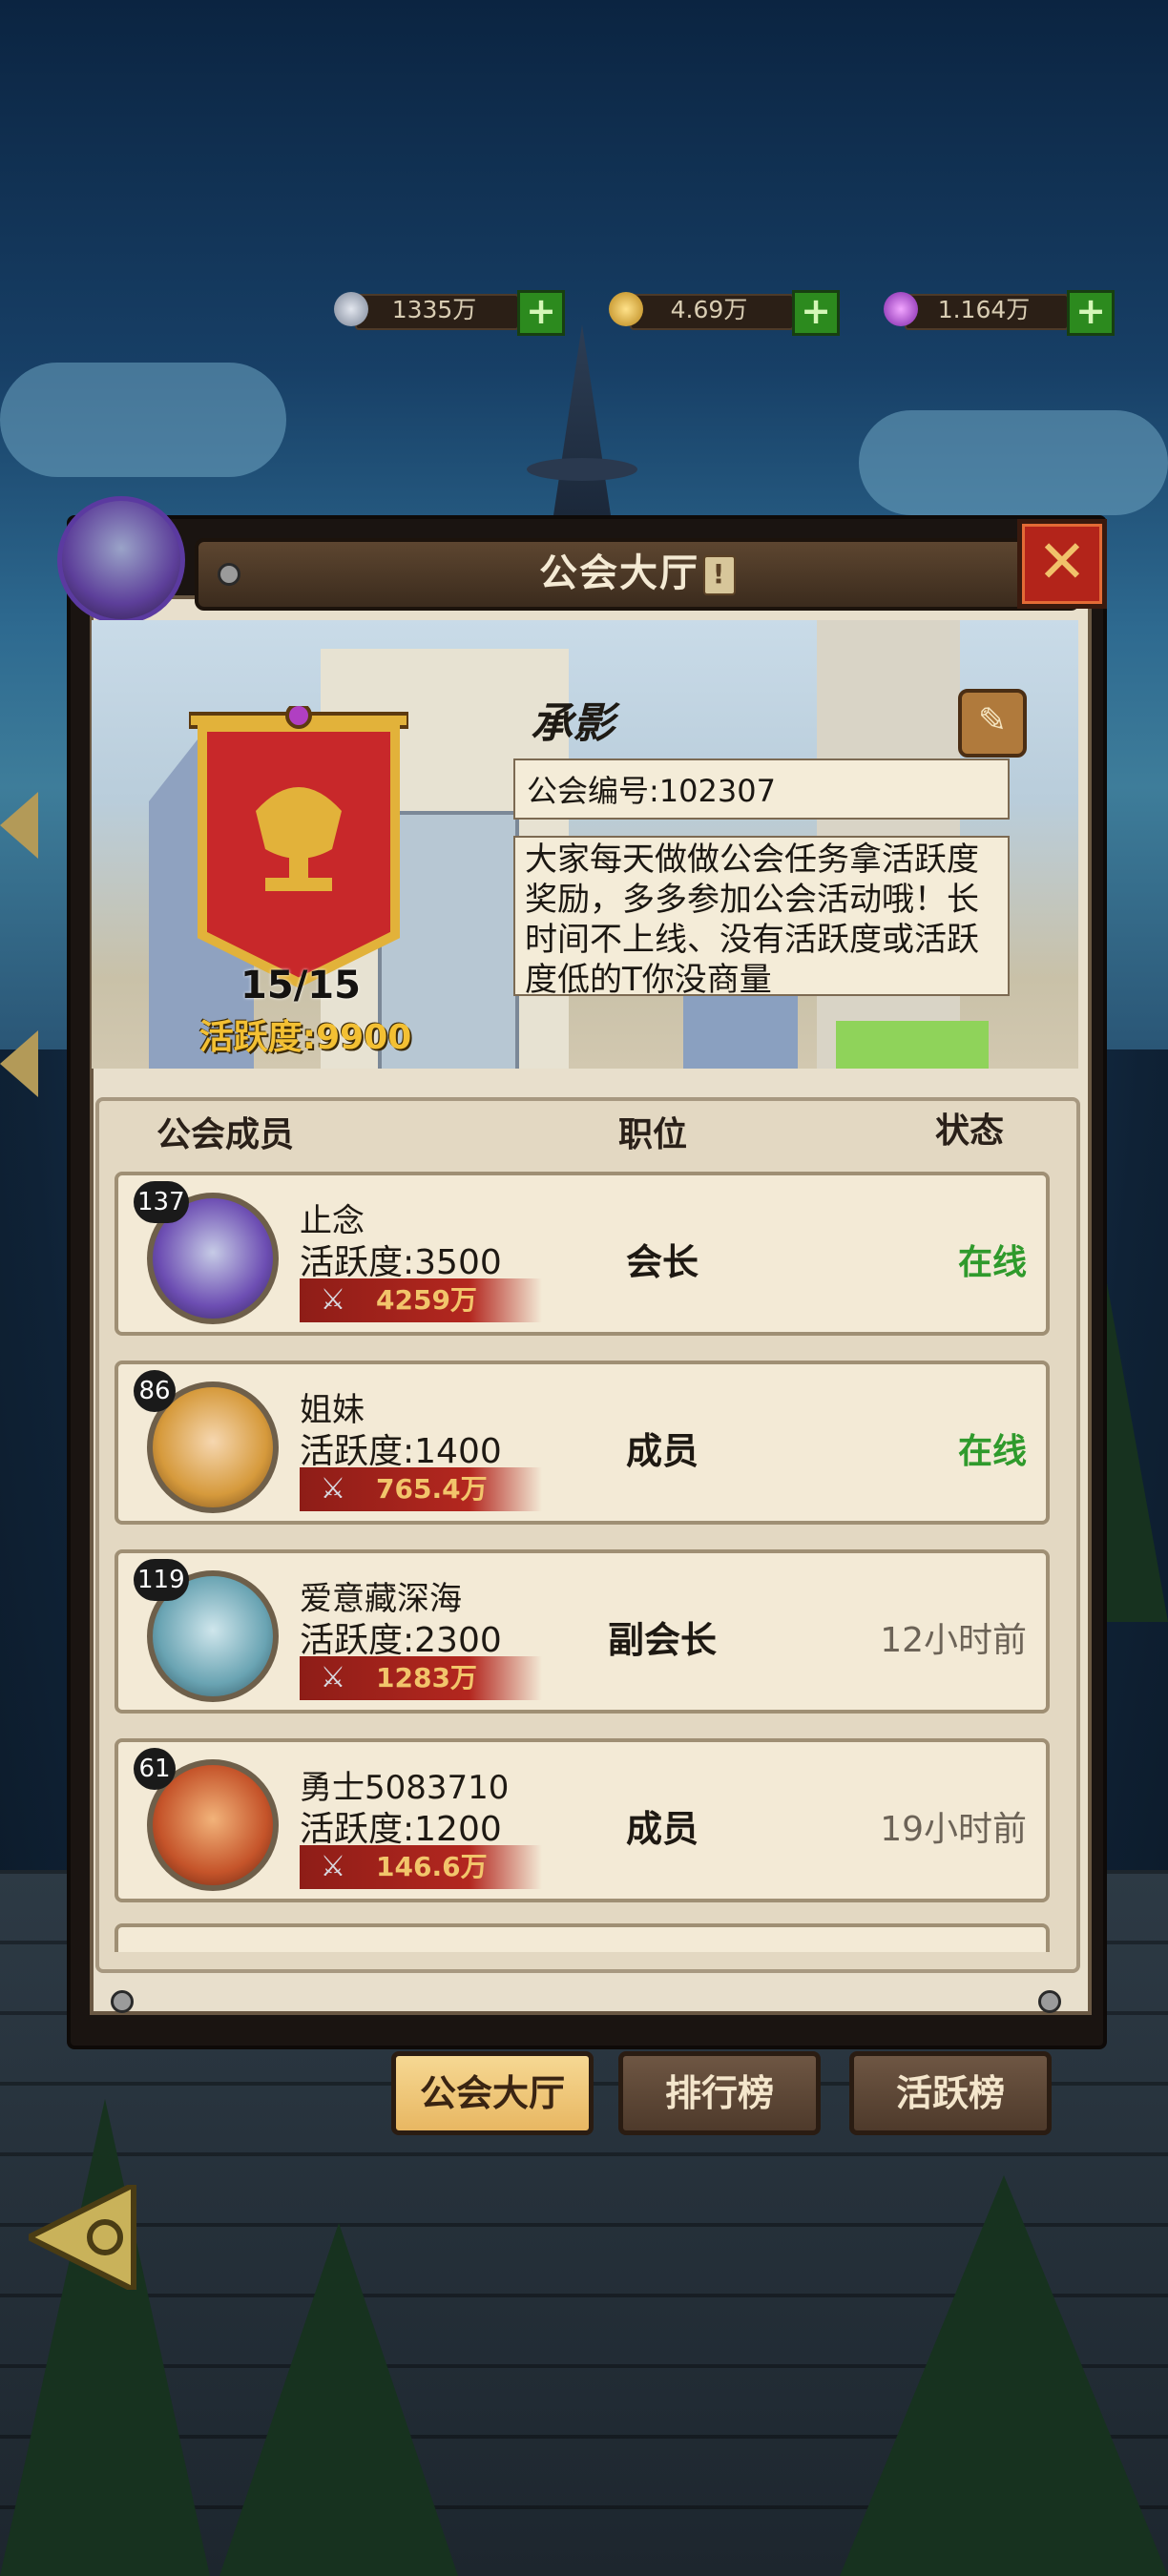 This screenshot has width=1168, height=2576. Describe the element at coordinates (427, 1300) in the screenshot. I see `power-value: 4259万` at that location.